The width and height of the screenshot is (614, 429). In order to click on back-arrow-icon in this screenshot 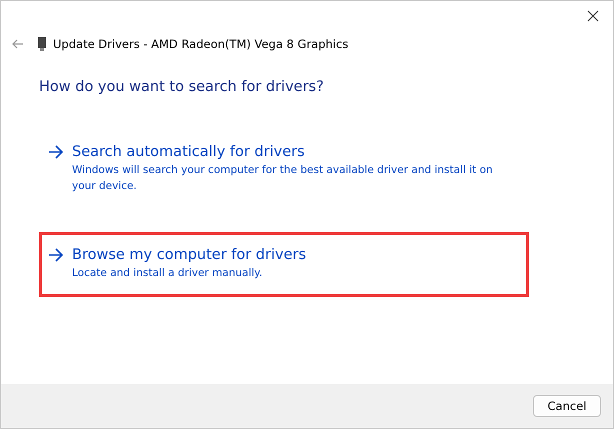, I will do `click(18, 44)`.